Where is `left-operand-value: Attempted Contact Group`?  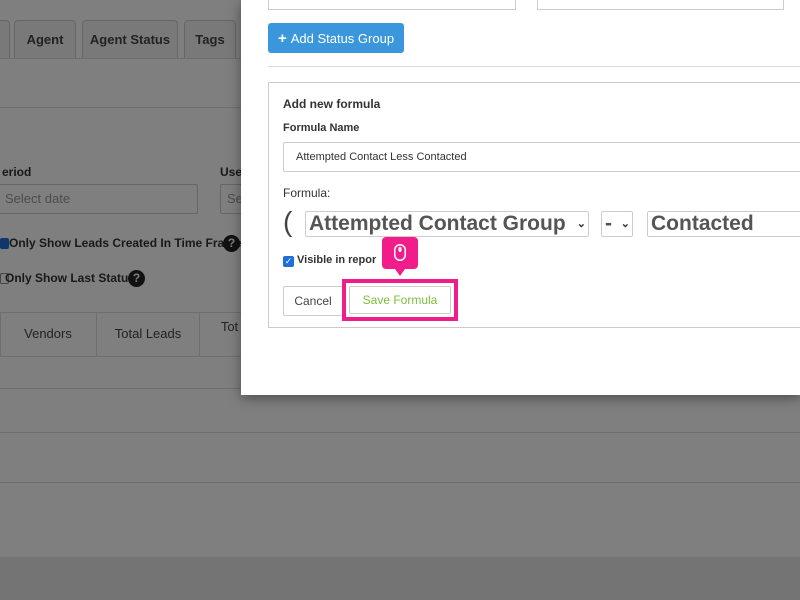
left-operand-value: Attempted Contact Group is located at coordinates (437, 223).